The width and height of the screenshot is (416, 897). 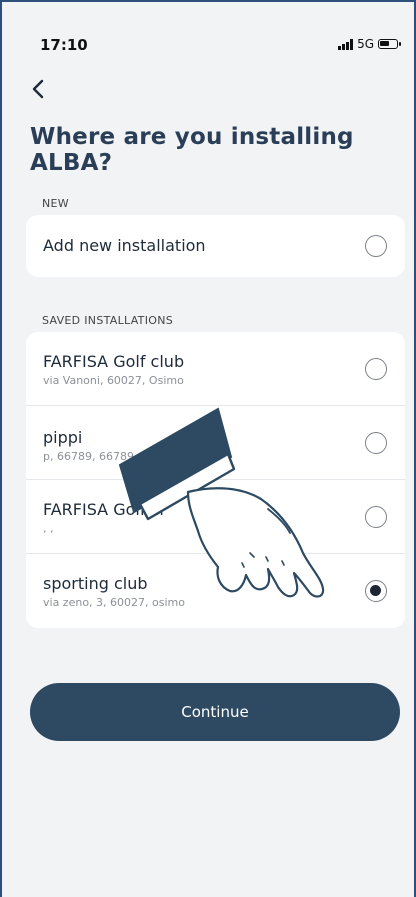 I want to click on back-button, so click(x=39, y=89).